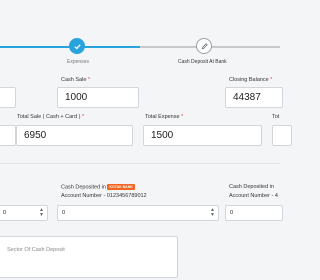  What do you see at coordinates (89, 257) in the screenshot?
I see `sector-of-deposit-textarea: Sector Of Cash Deposit` at bounding box center [89, 257].